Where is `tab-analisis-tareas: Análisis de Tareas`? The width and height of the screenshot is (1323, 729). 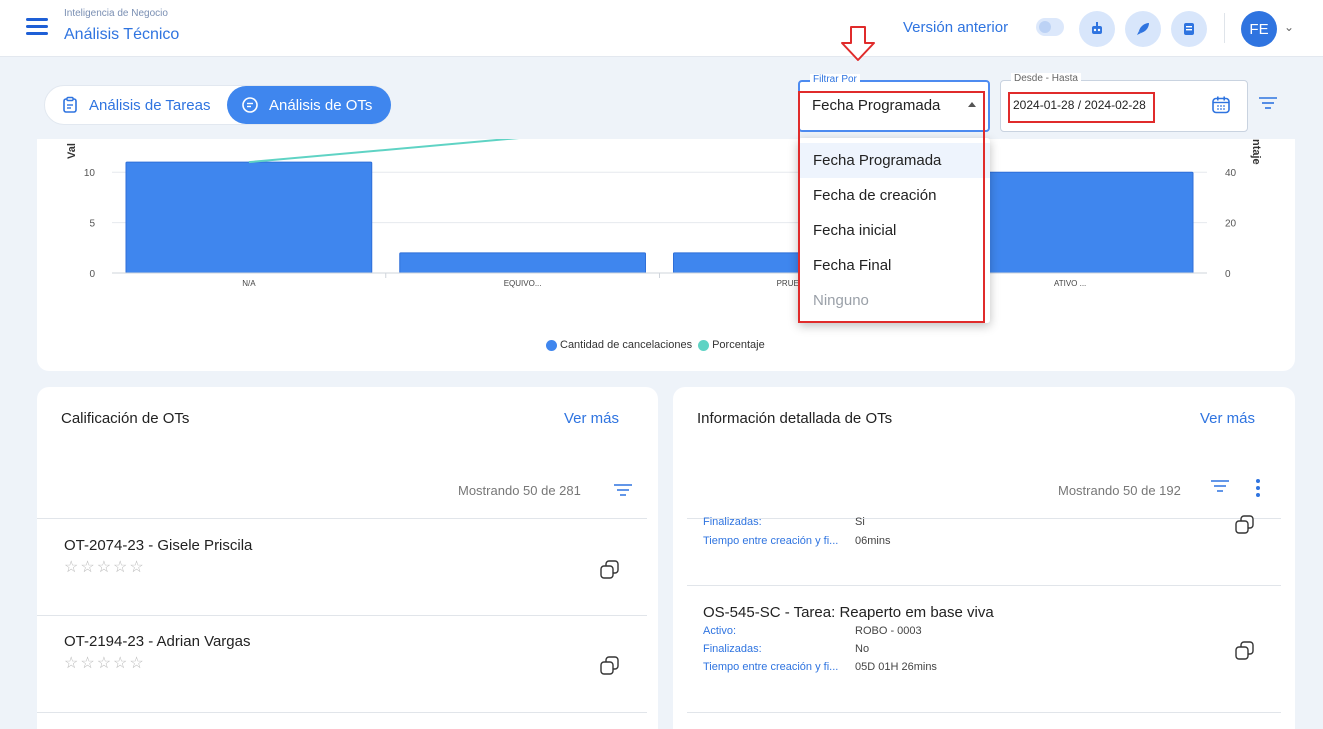
tab-analisis-tareas: Análisis de Tareas is located at coordinates (136, 105).